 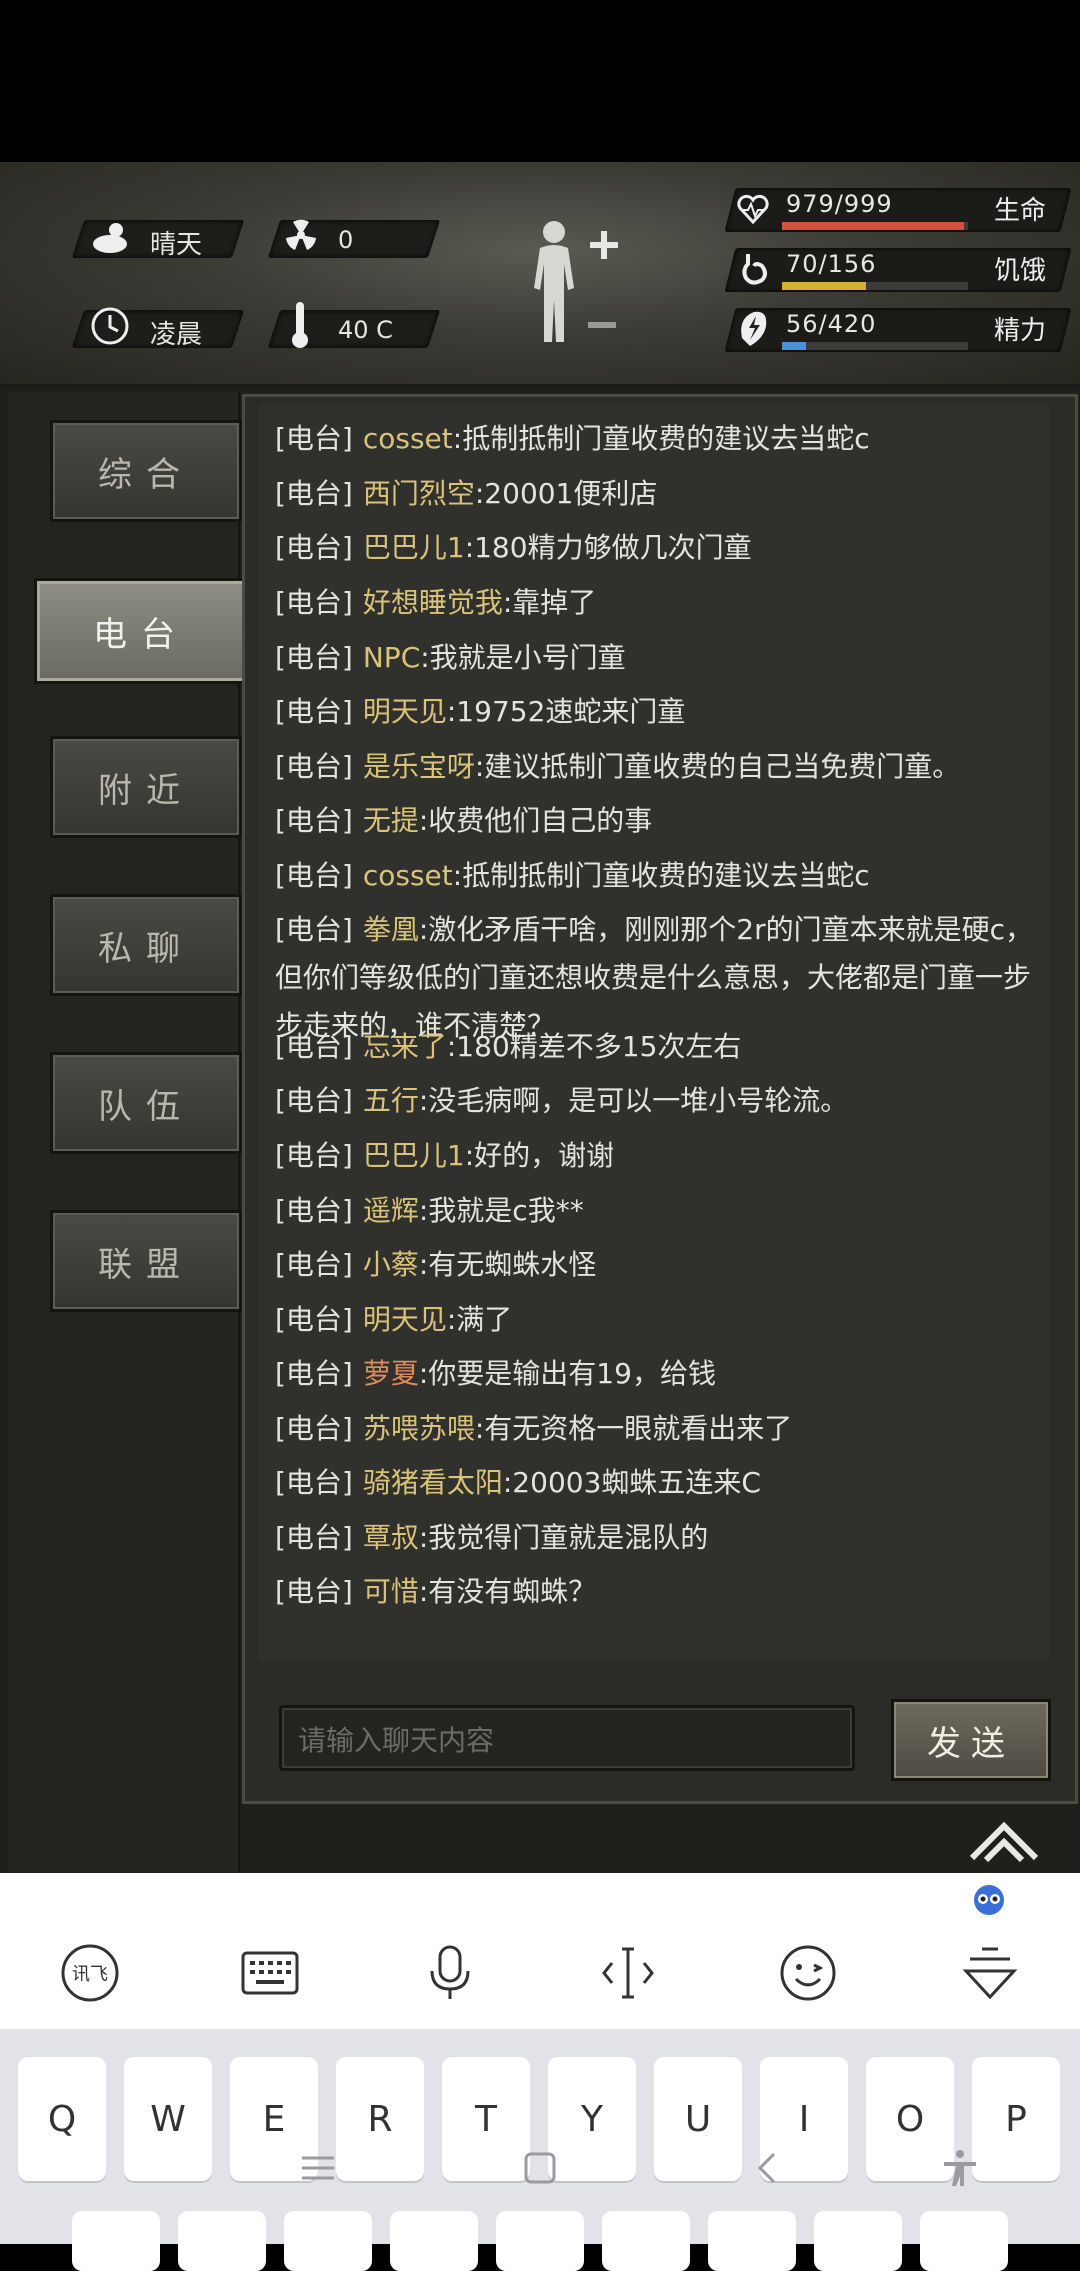 What do you see at coordinates (380, 2119) in the screenshot?
I see `key-r: R` at bounding box center [380, 2119].